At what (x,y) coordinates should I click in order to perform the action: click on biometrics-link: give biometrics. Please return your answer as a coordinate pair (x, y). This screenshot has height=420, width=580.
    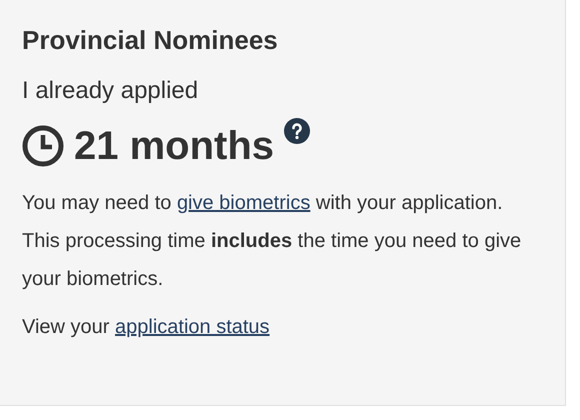
    Looking at the image, I should click on (243, 203).